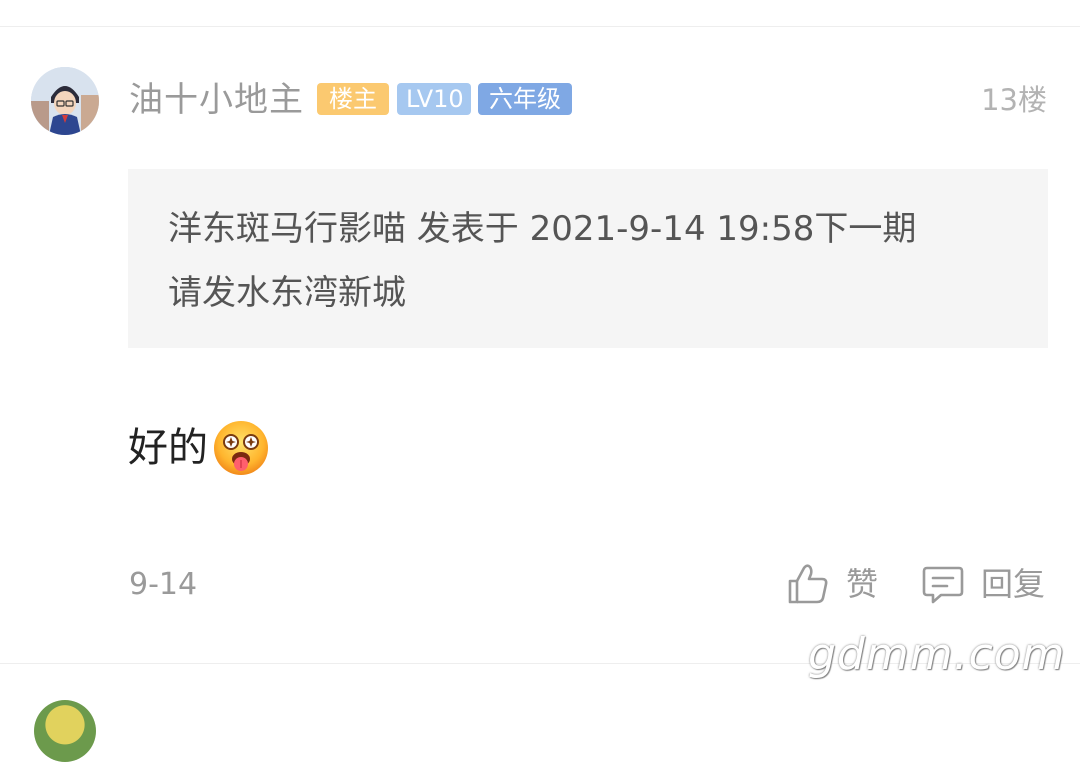 Image resolution: width=1080 pixels, height=762 pixels. Describe the element at coordinates (163, 584) in the screenshot. I see `comment-date: 9-14` at that location.